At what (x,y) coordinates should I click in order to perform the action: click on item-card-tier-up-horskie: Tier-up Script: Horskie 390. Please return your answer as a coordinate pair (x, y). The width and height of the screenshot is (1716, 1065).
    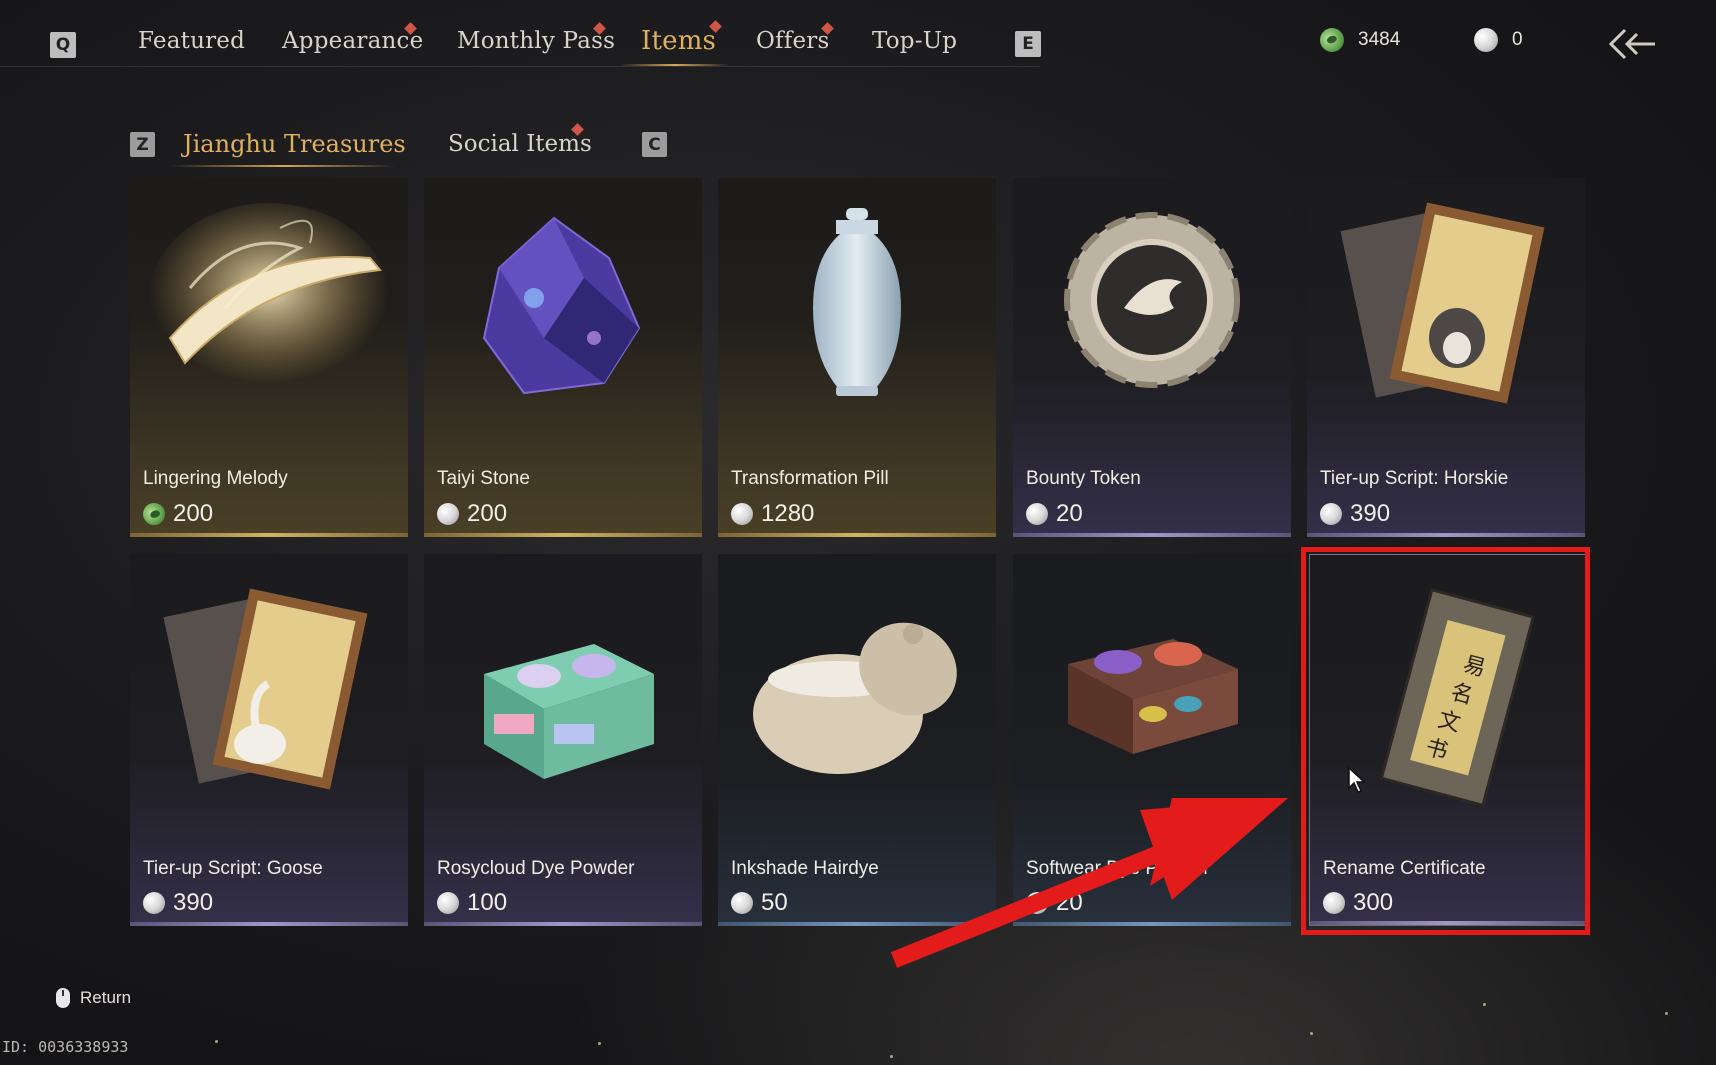
    Looking at the image, I should click on (1446, 357).